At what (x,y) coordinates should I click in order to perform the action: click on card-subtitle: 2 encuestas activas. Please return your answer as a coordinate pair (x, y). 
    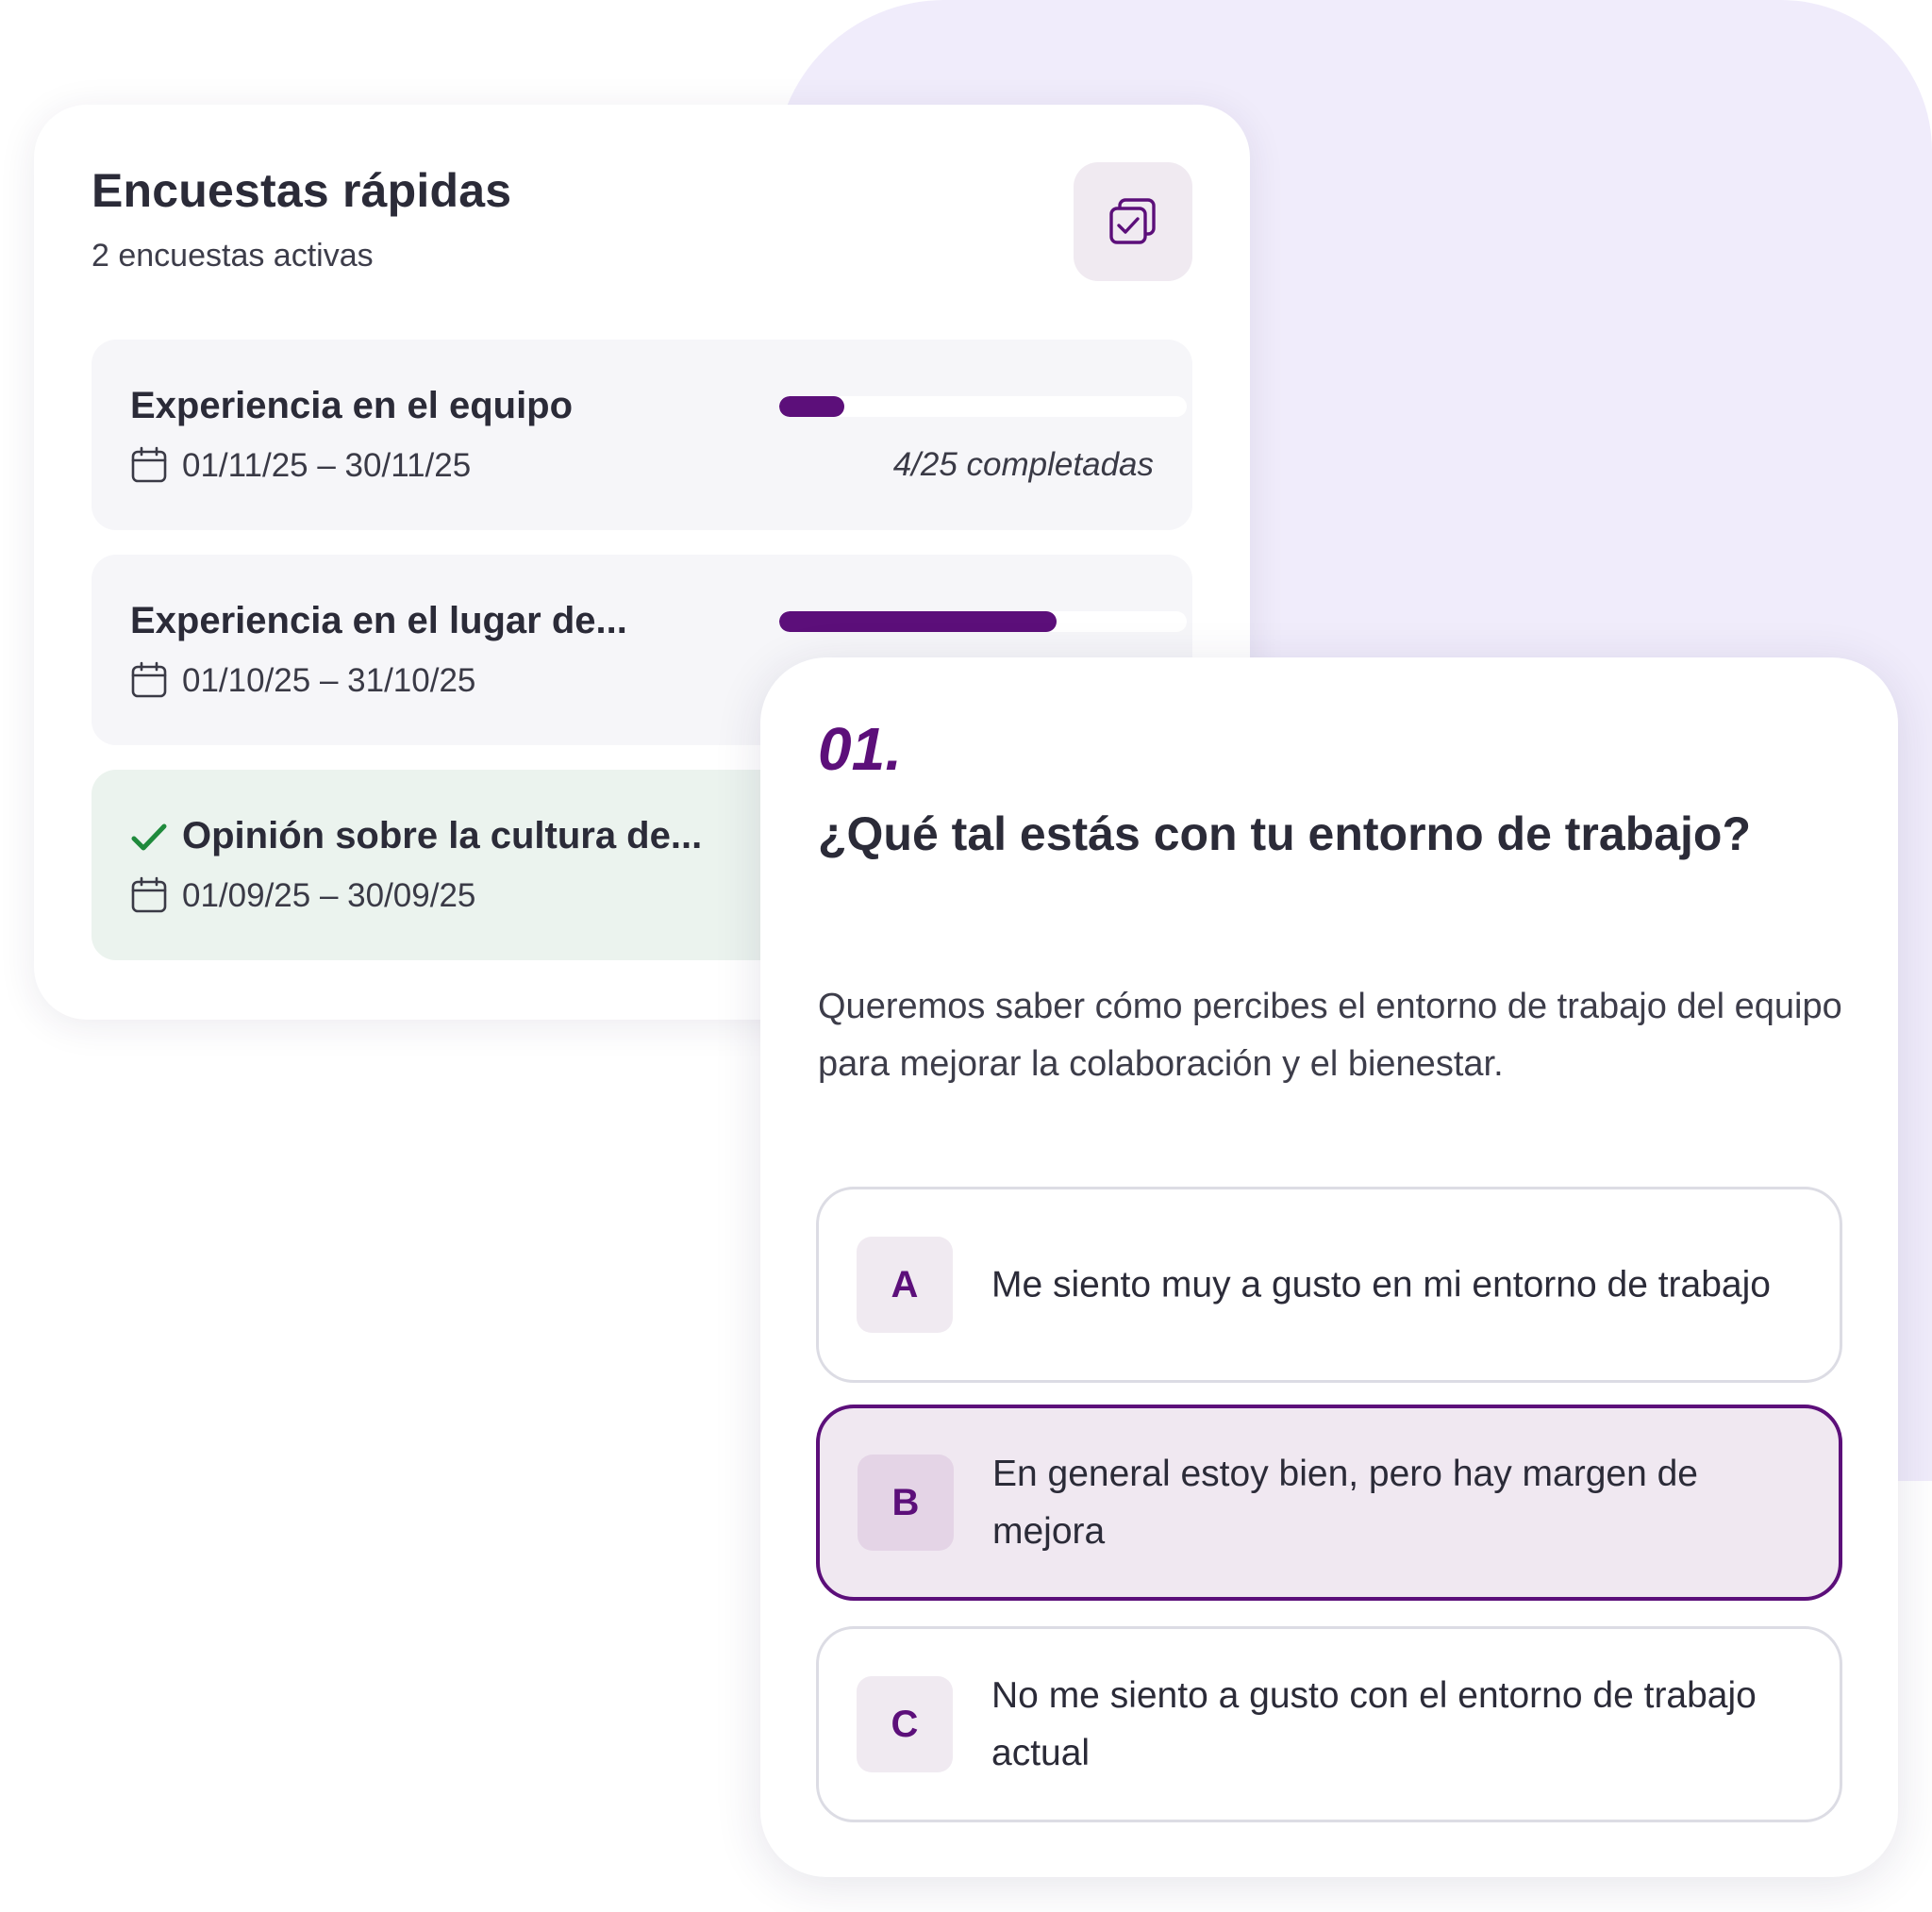
    Looking at the image, I should click on (233, 256).